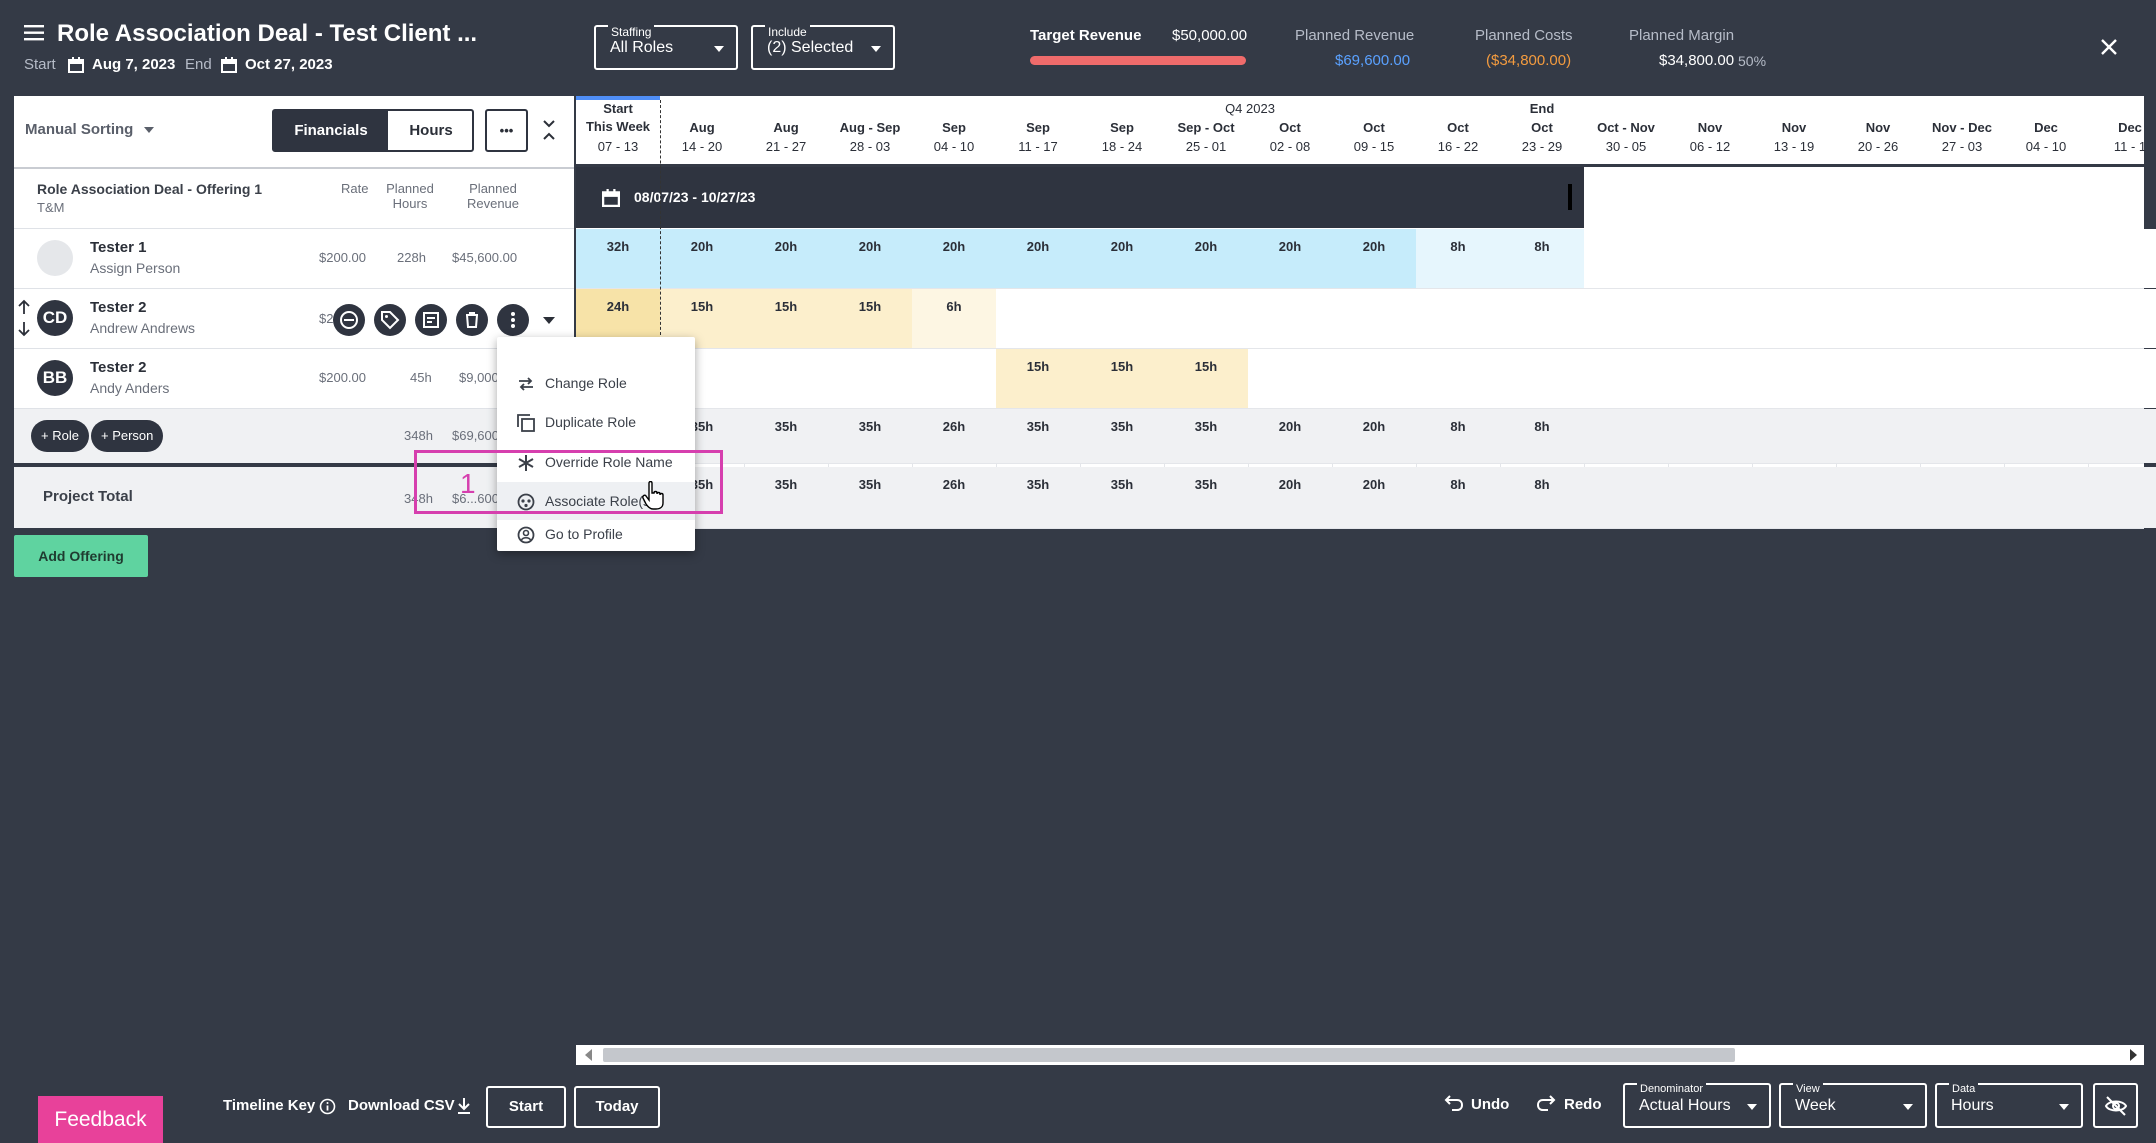  Describe the element at coordinates (327, 1106) in the screenshot. I see `info-icon` at that location.